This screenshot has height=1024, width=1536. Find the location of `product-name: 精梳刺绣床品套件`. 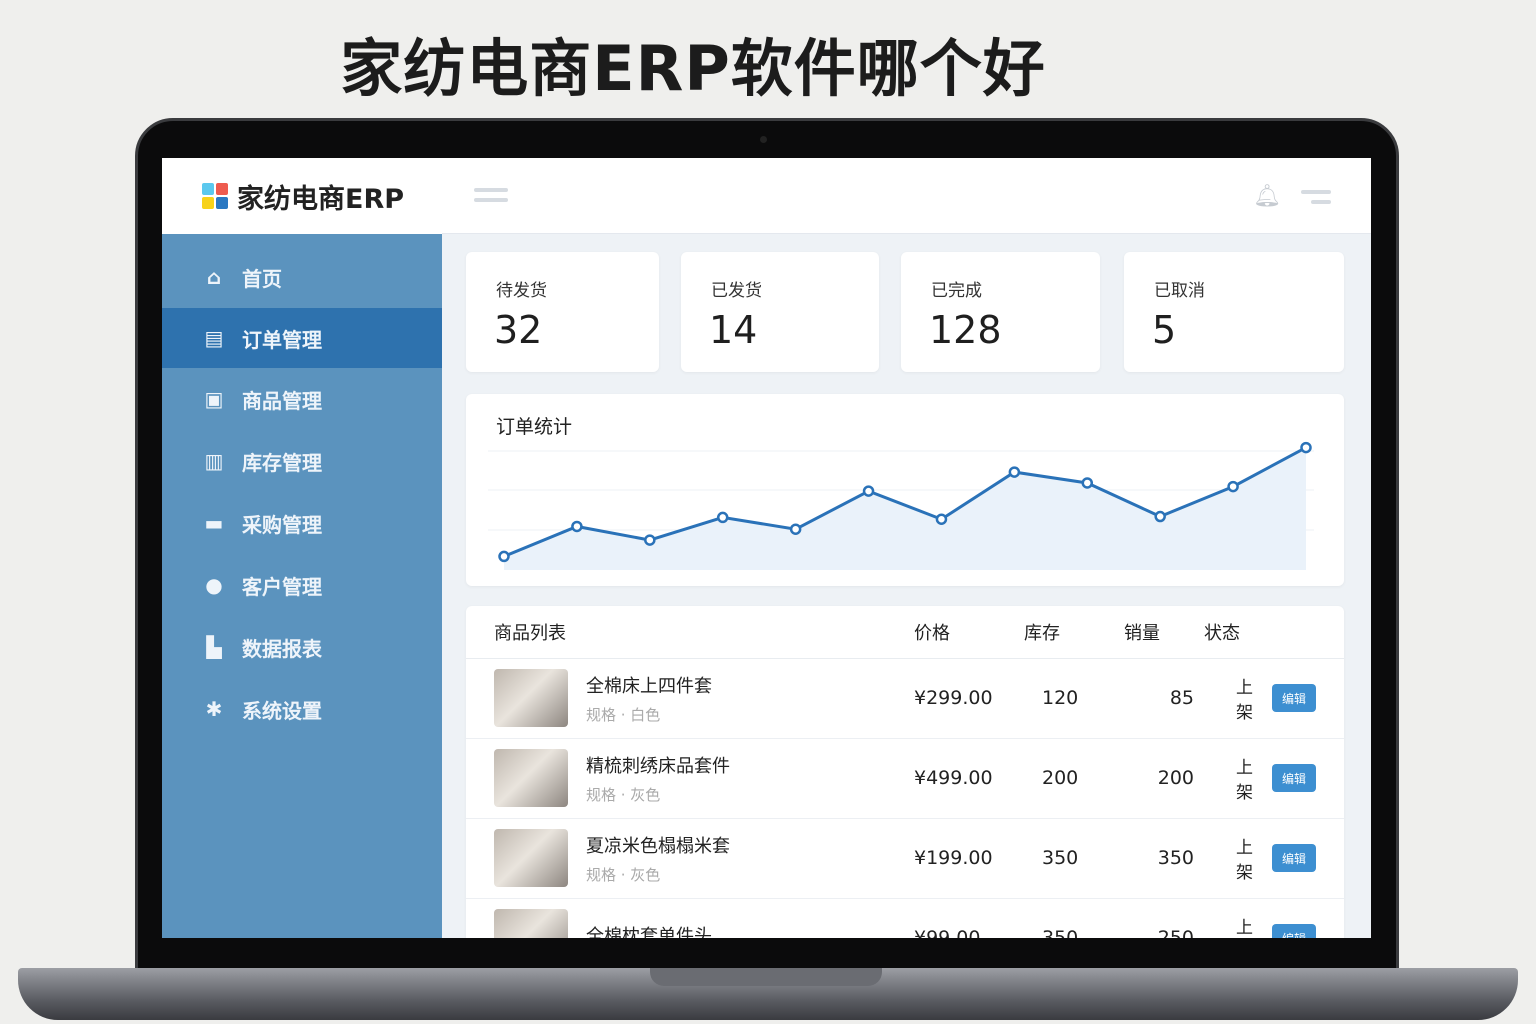

product-name: 精梳刺绣床品套件 is located at coordinates (658, 766).